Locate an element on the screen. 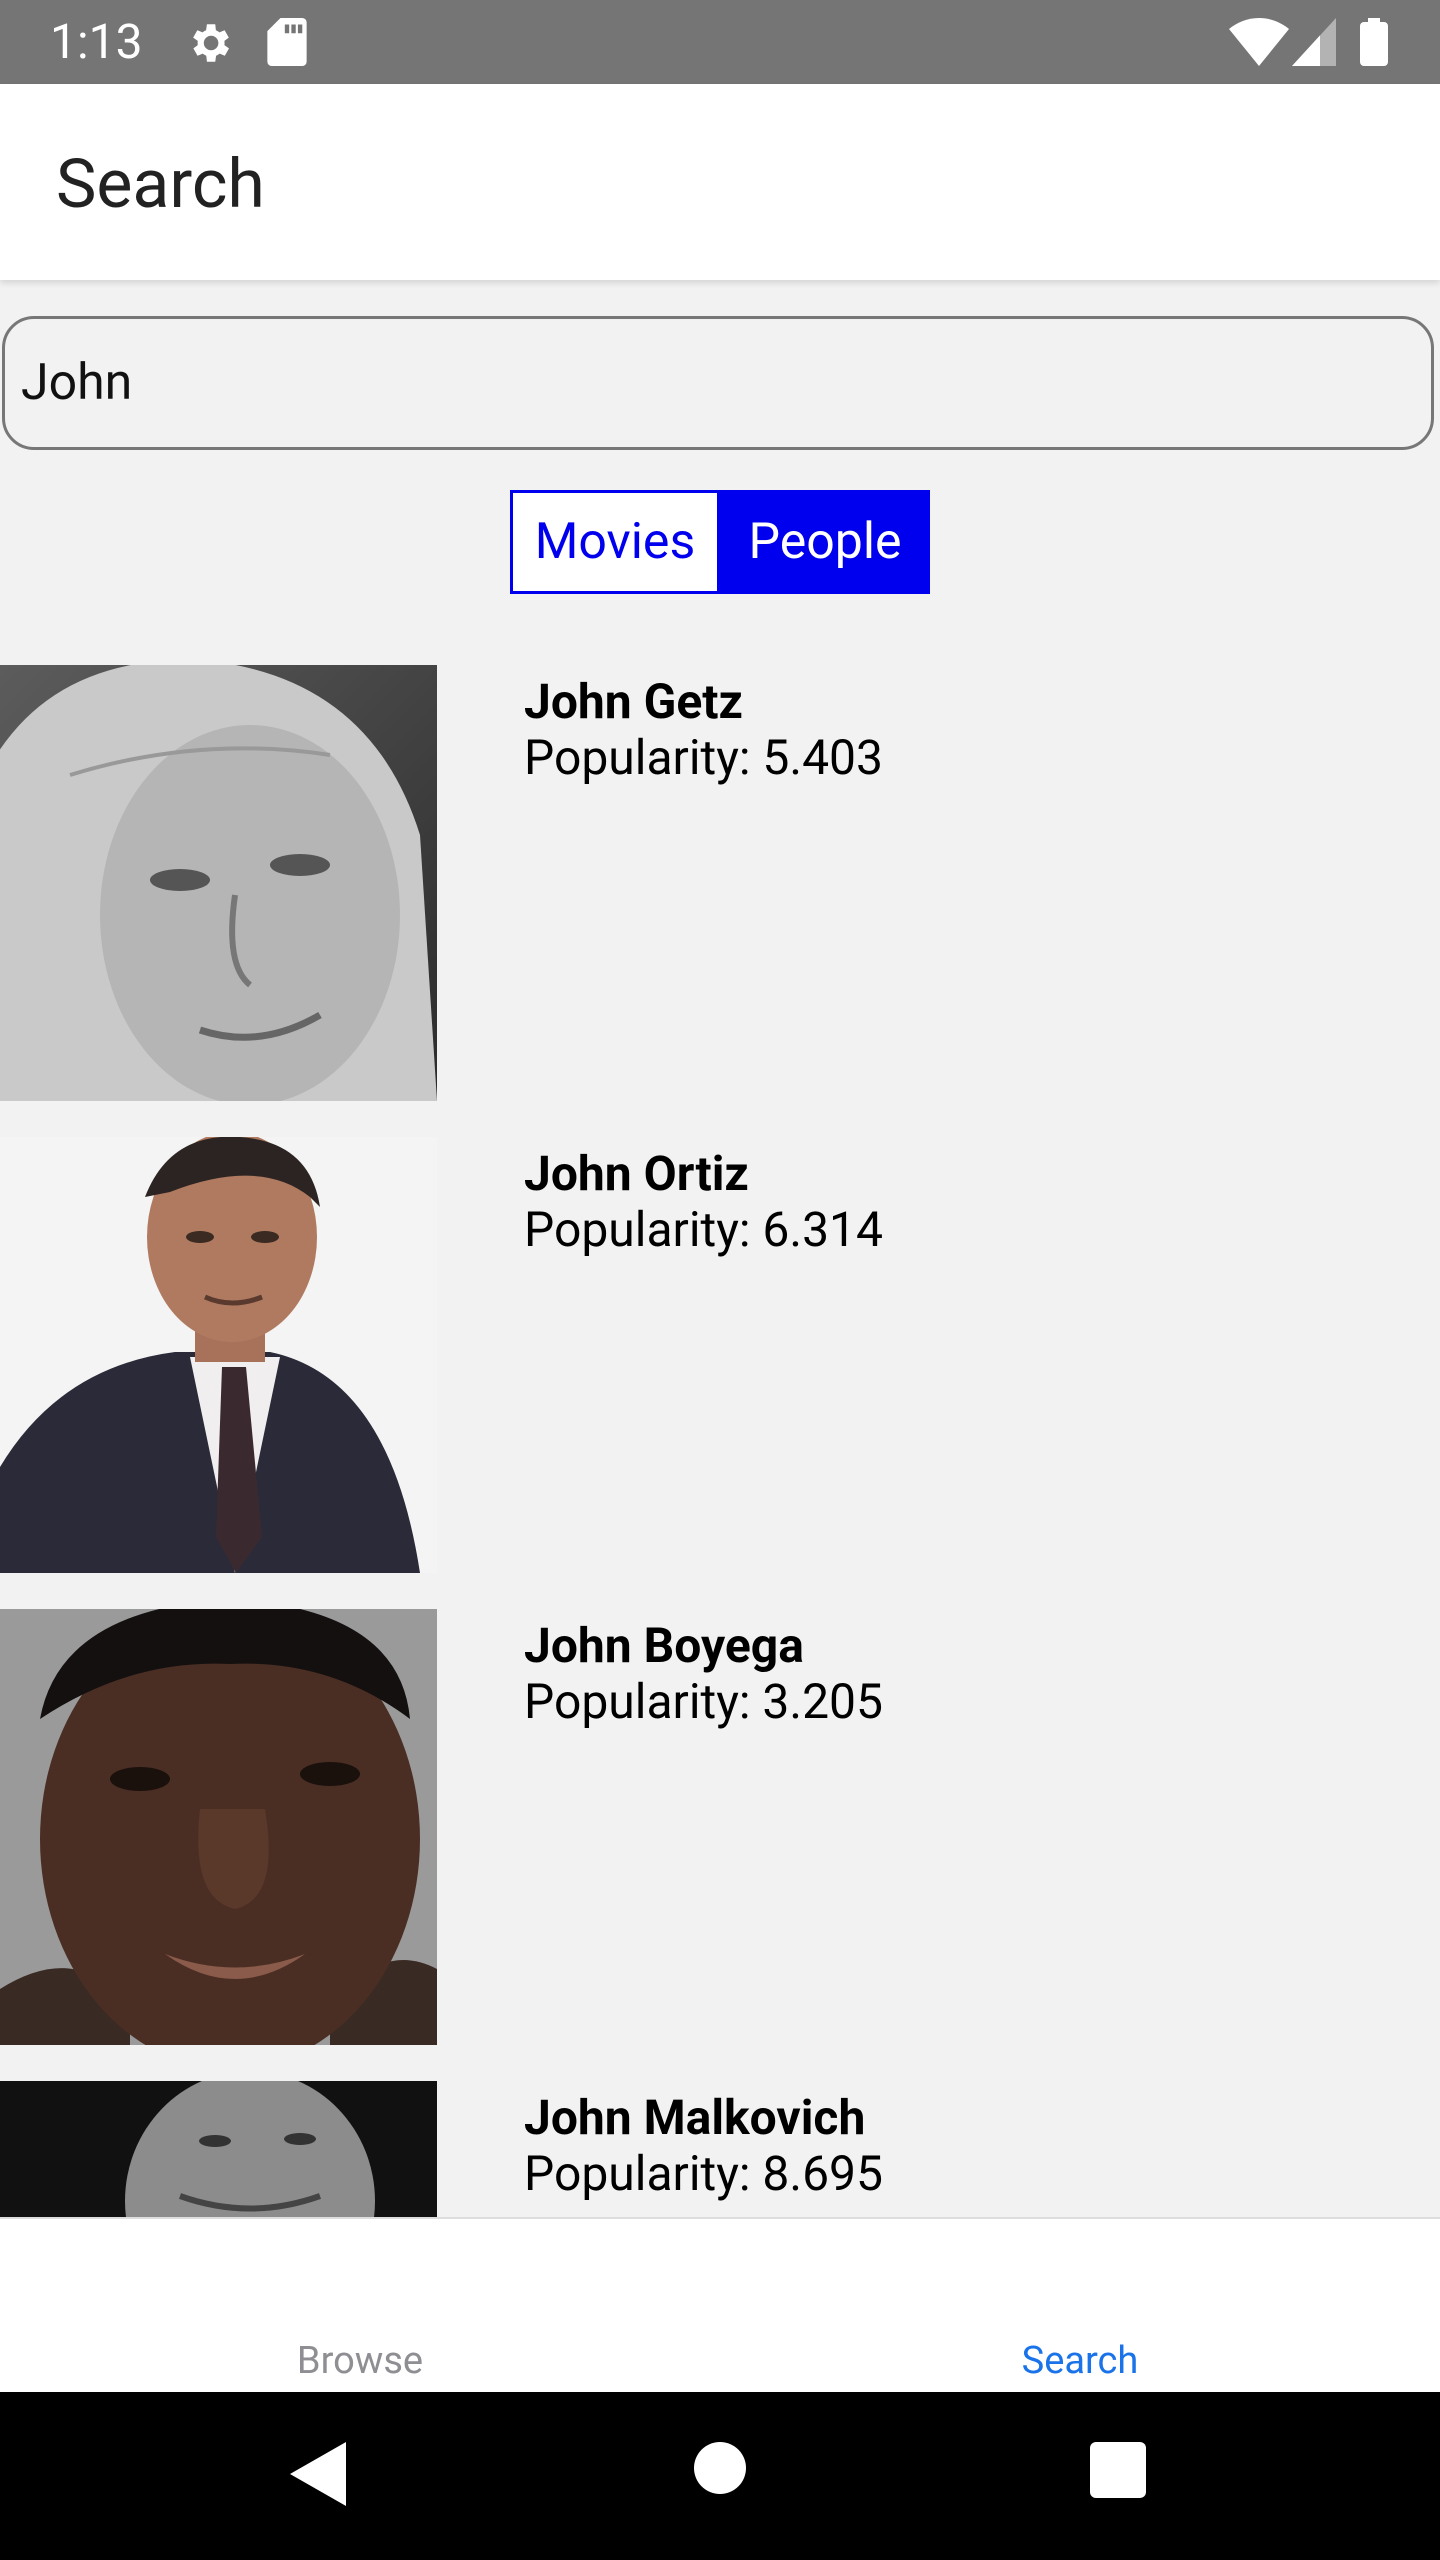 The height and width of the screenshot is (2560, 1440). person-popularity: Popularity: 6.314 is located at coordinates (703, 1229).